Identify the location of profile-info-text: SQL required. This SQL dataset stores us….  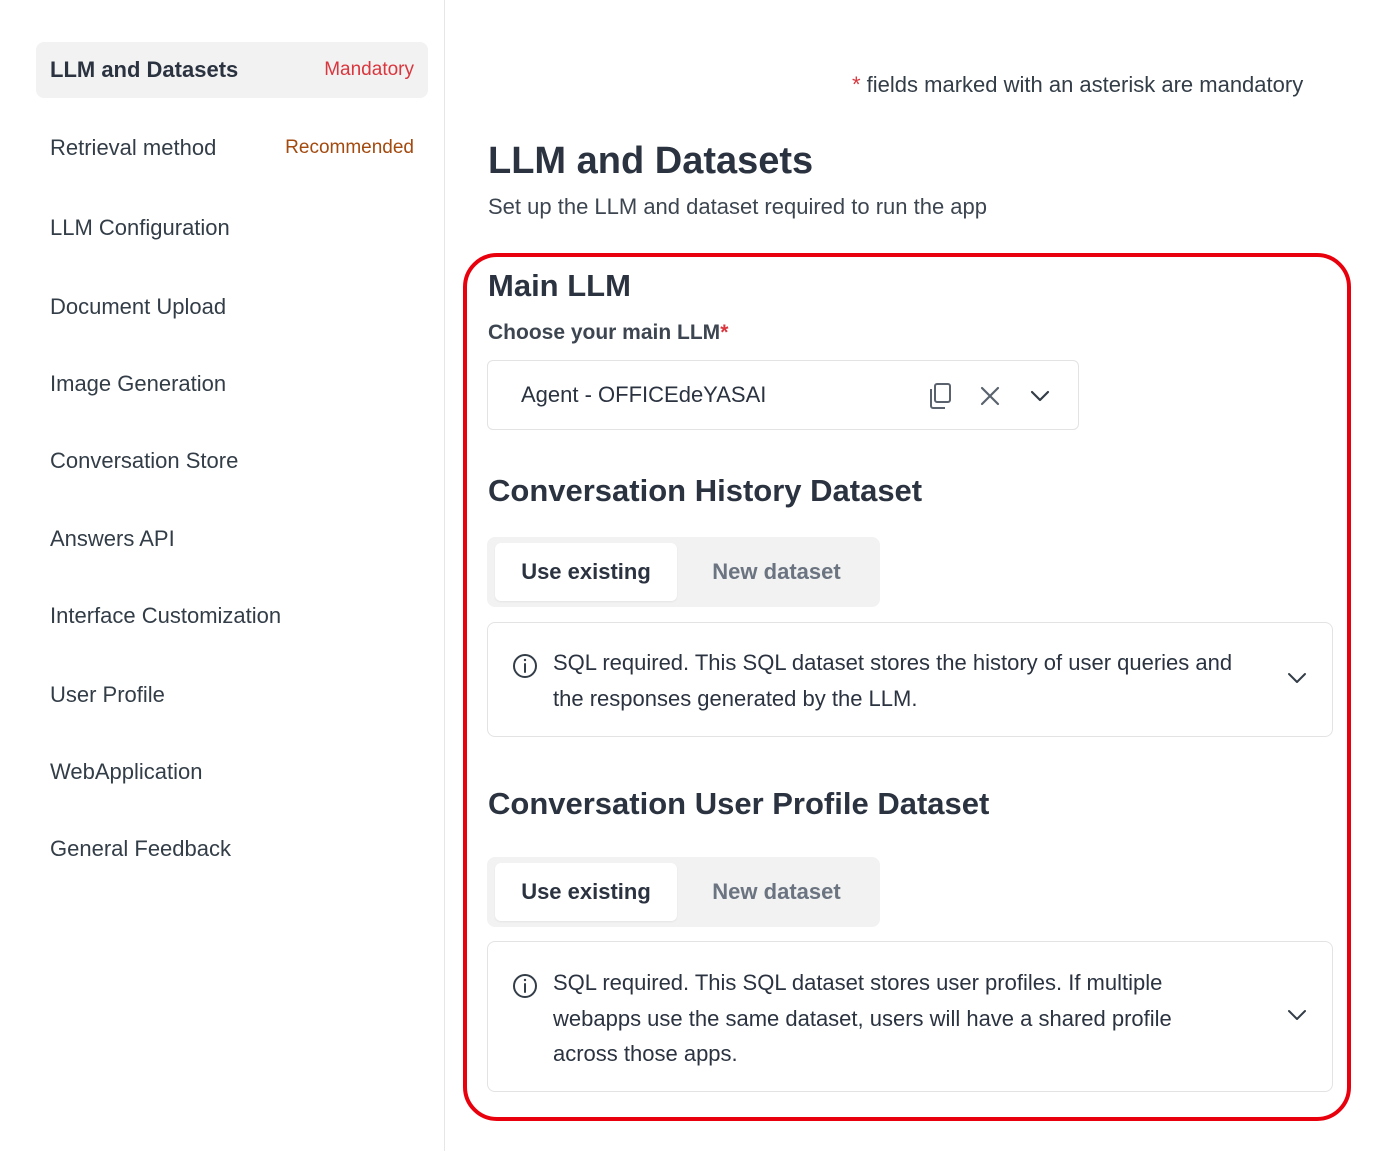
(862, 1018).